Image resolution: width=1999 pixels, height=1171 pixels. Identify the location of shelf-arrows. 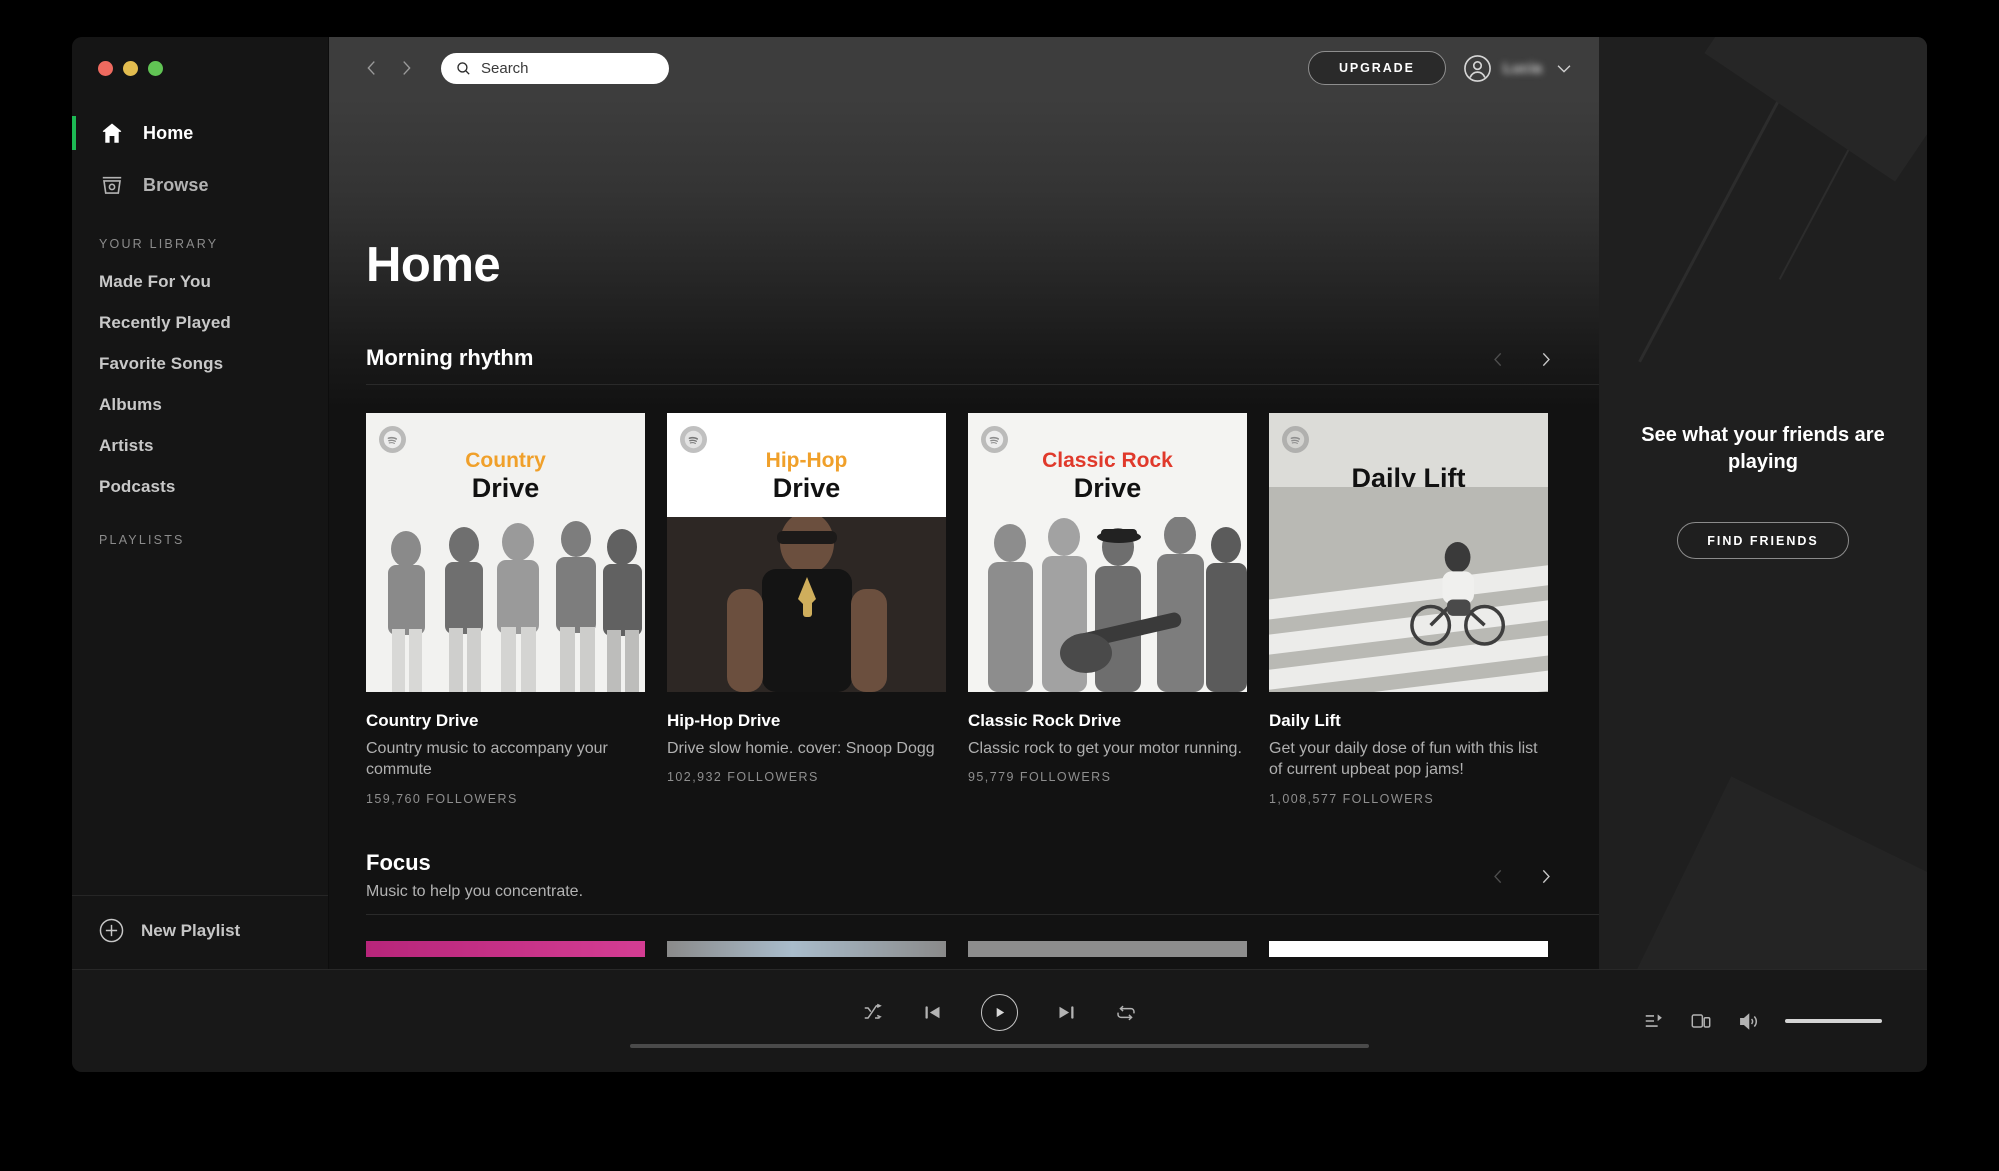
(1522, 357).